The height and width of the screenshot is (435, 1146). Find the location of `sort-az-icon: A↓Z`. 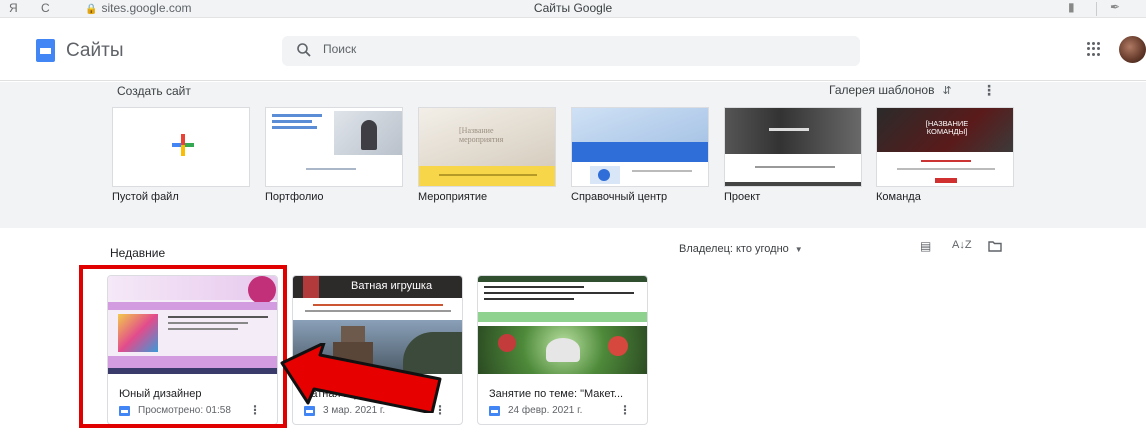

sort-az-icon: A↓Z is located at coordinates (962, 246).